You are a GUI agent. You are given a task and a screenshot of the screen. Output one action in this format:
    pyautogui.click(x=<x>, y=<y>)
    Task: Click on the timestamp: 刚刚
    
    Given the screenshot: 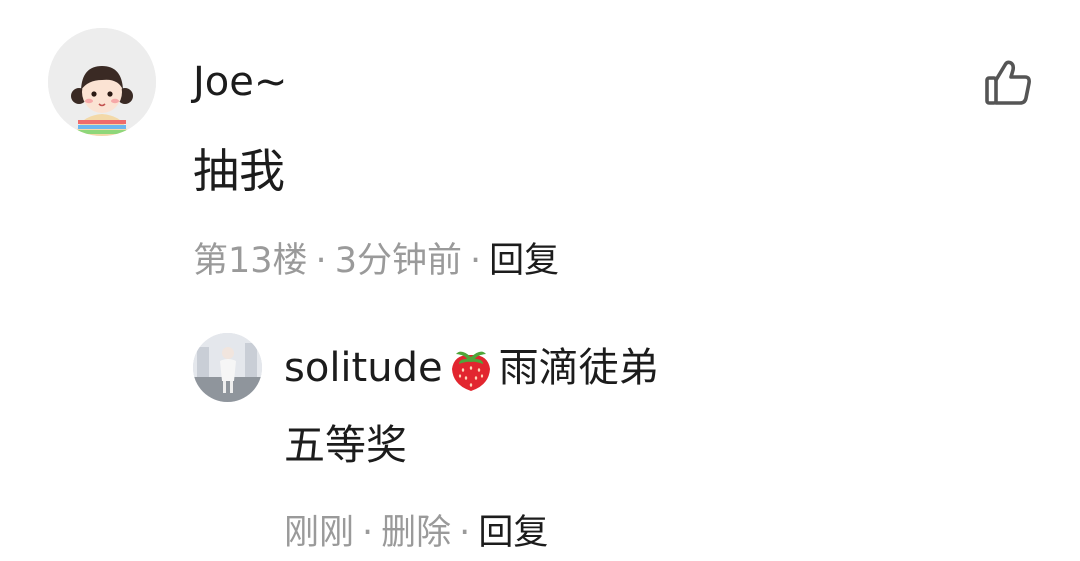 What is the action you would take?
    pyautogui.click(x=319, y=533)
    